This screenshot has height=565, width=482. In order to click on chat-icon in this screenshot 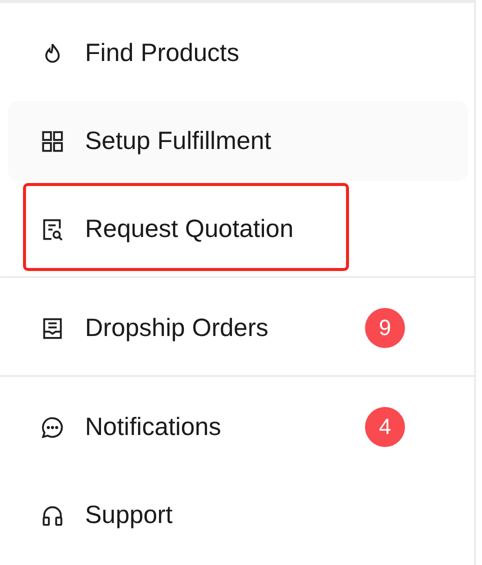, I will do `click(52, 427)`.